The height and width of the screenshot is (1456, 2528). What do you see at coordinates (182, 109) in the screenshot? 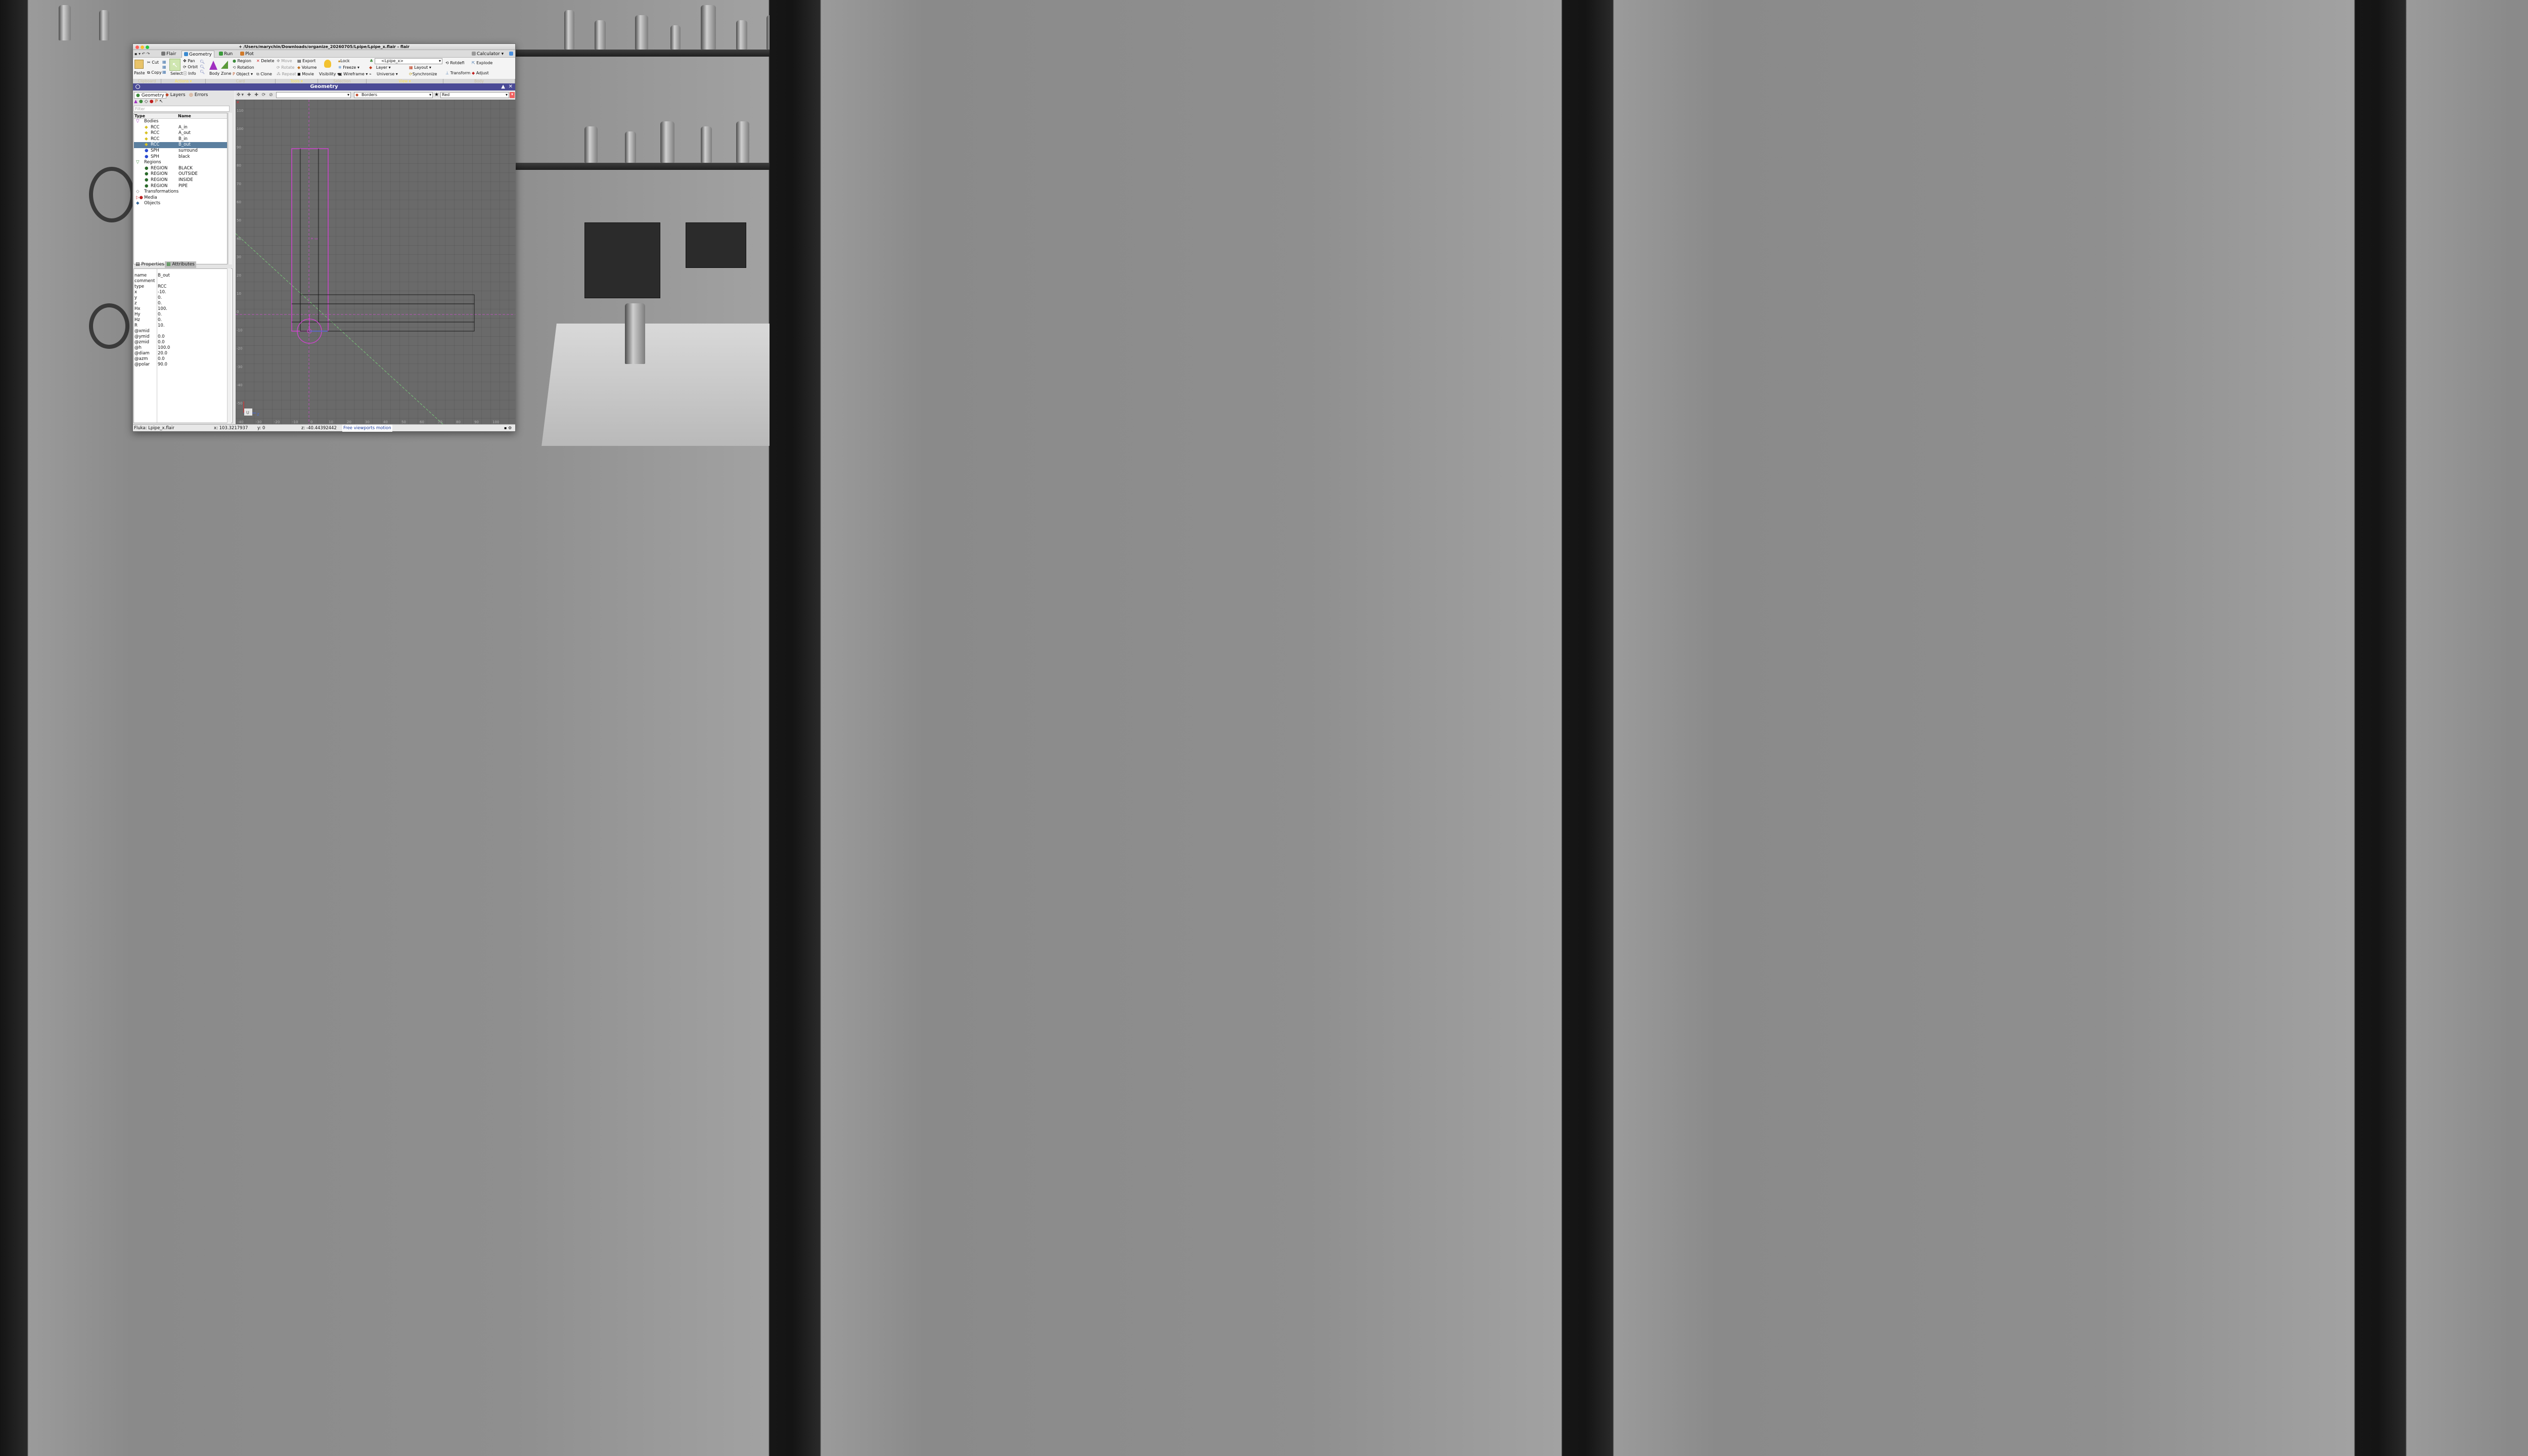
I see `filter-input: Filter` at bounding box center [182, 109].